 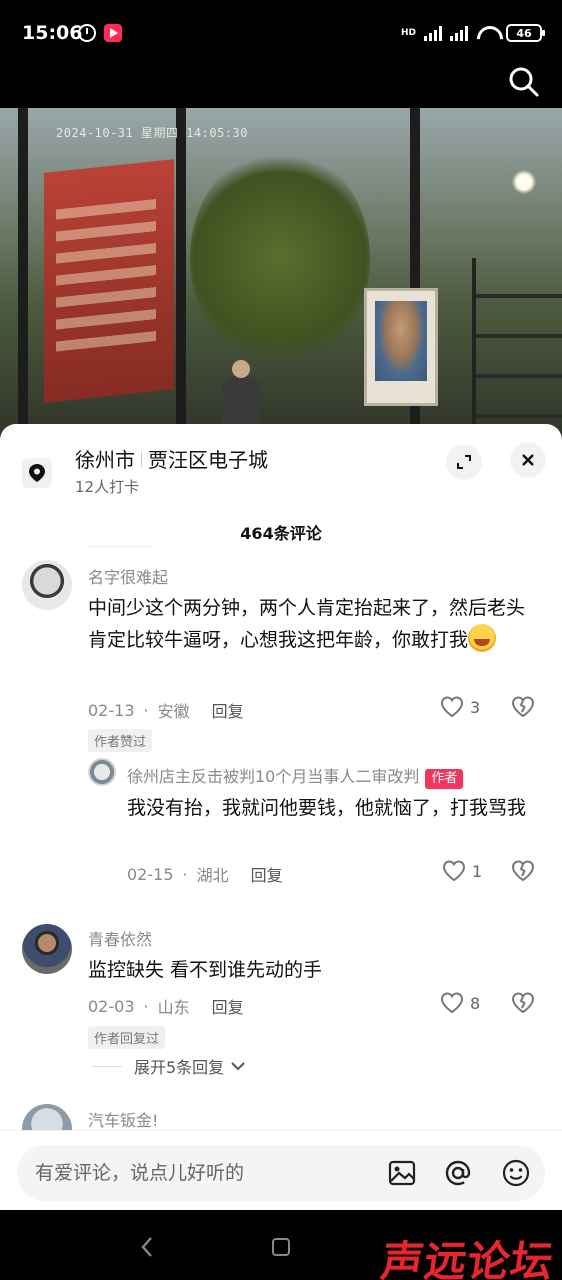 I want to click on comment-username: 名字很难起, so click(x=128, y=576).